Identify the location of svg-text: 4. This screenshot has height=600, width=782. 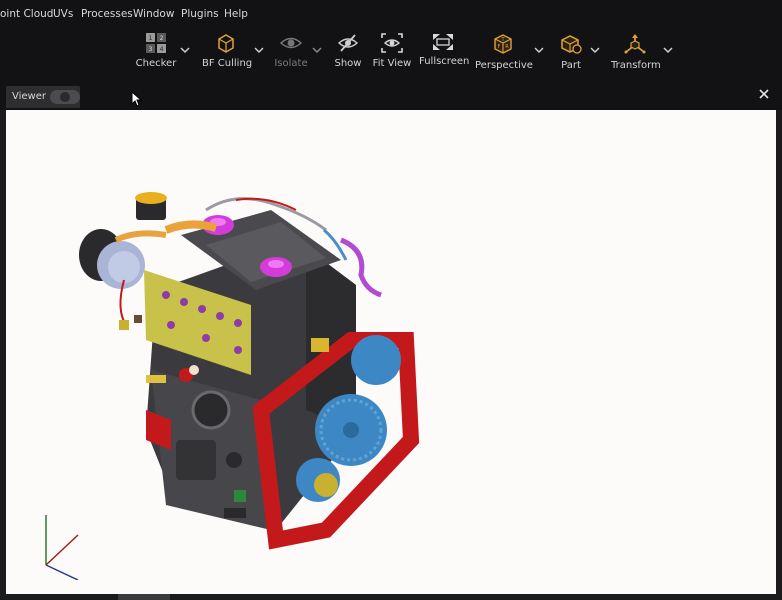
(162, 49).